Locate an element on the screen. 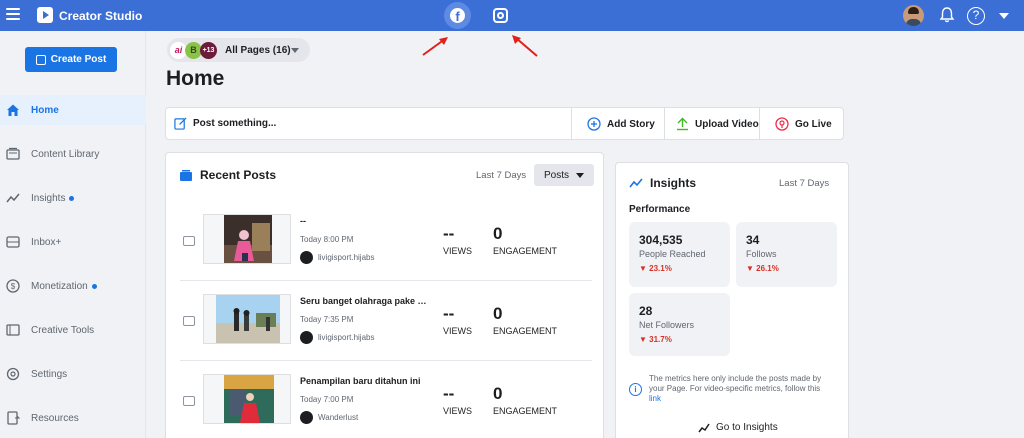  post-title: -- is located at coordinates (364, 221).